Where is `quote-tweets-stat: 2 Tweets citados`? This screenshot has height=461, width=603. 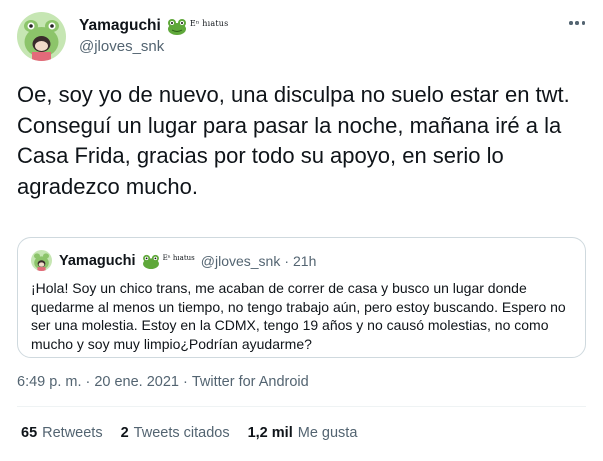 quote-tweets-stat: 2 Tweets citados is located at coordinates (175, 433).